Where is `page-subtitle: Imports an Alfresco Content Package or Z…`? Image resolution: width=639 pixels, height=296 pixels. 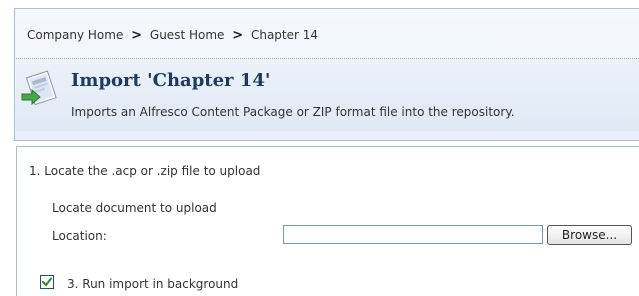
page-subtitle: Imports an Alfresco Content Package or Z… is located at coordinates (293, 112).